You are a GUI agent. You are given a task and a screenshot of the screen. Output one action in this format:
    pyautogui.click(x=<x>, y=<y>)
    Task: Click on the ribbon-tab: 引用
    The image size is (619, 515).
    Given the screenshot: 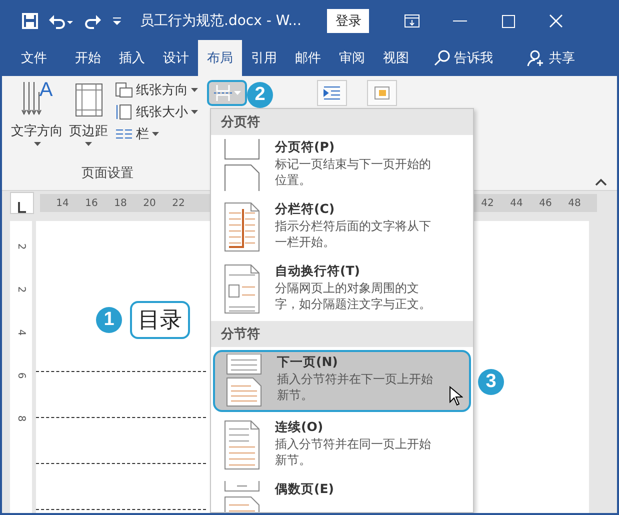 What is the action you would take?
    pyautogui.click(x=264, y=58)
    